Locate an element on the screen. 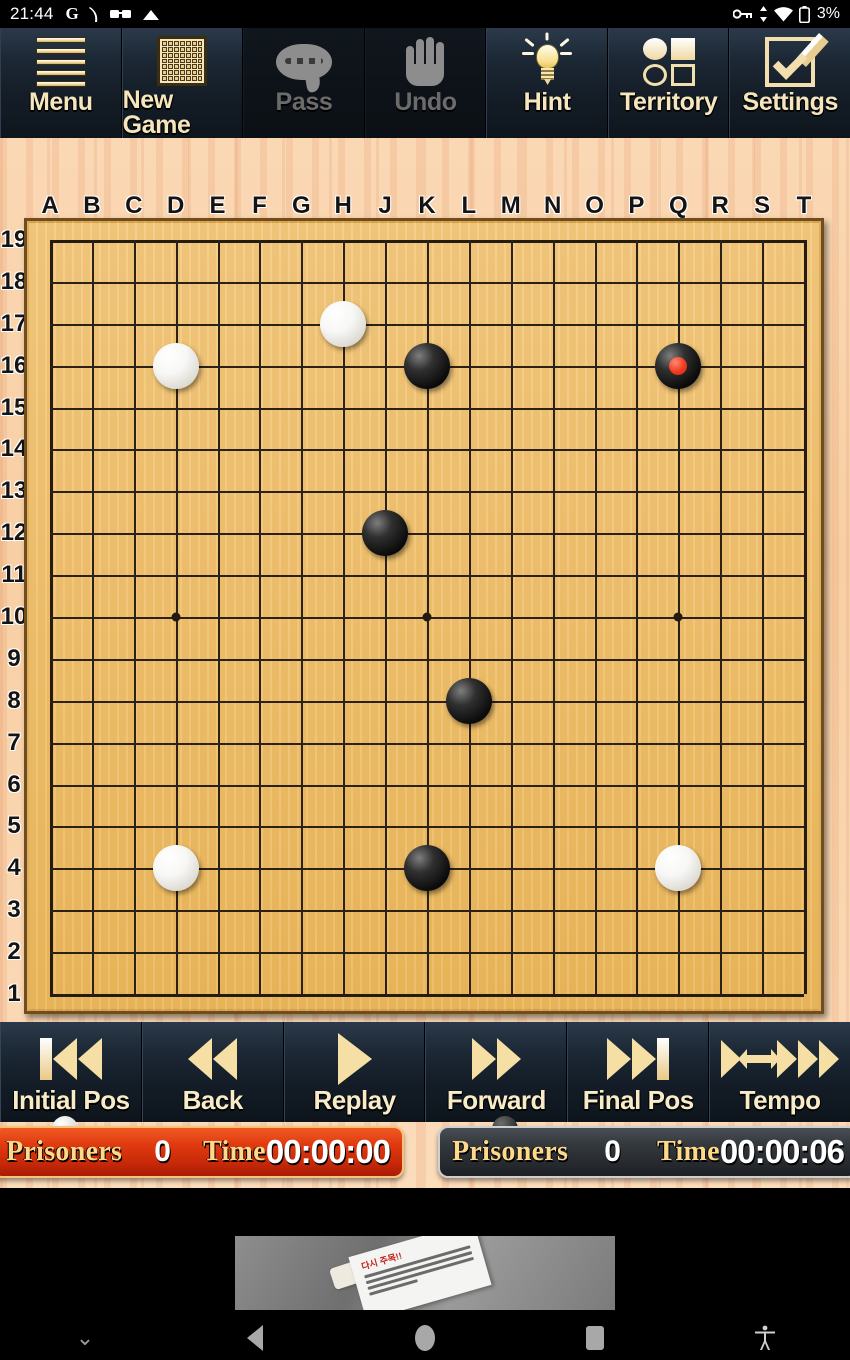  white-prisoners-value: 0 is located at coordinates (162, 1151).